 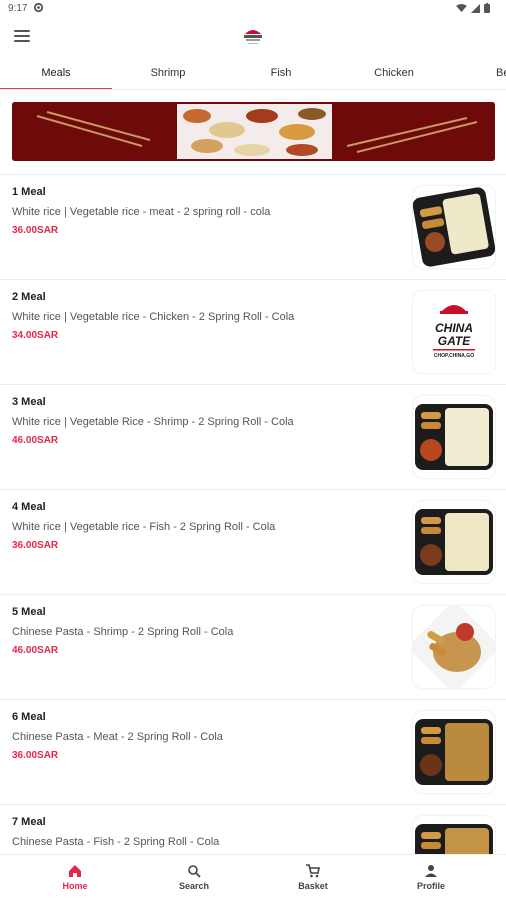 I want to click on nav-search: Search, so click(x=194, y=877).